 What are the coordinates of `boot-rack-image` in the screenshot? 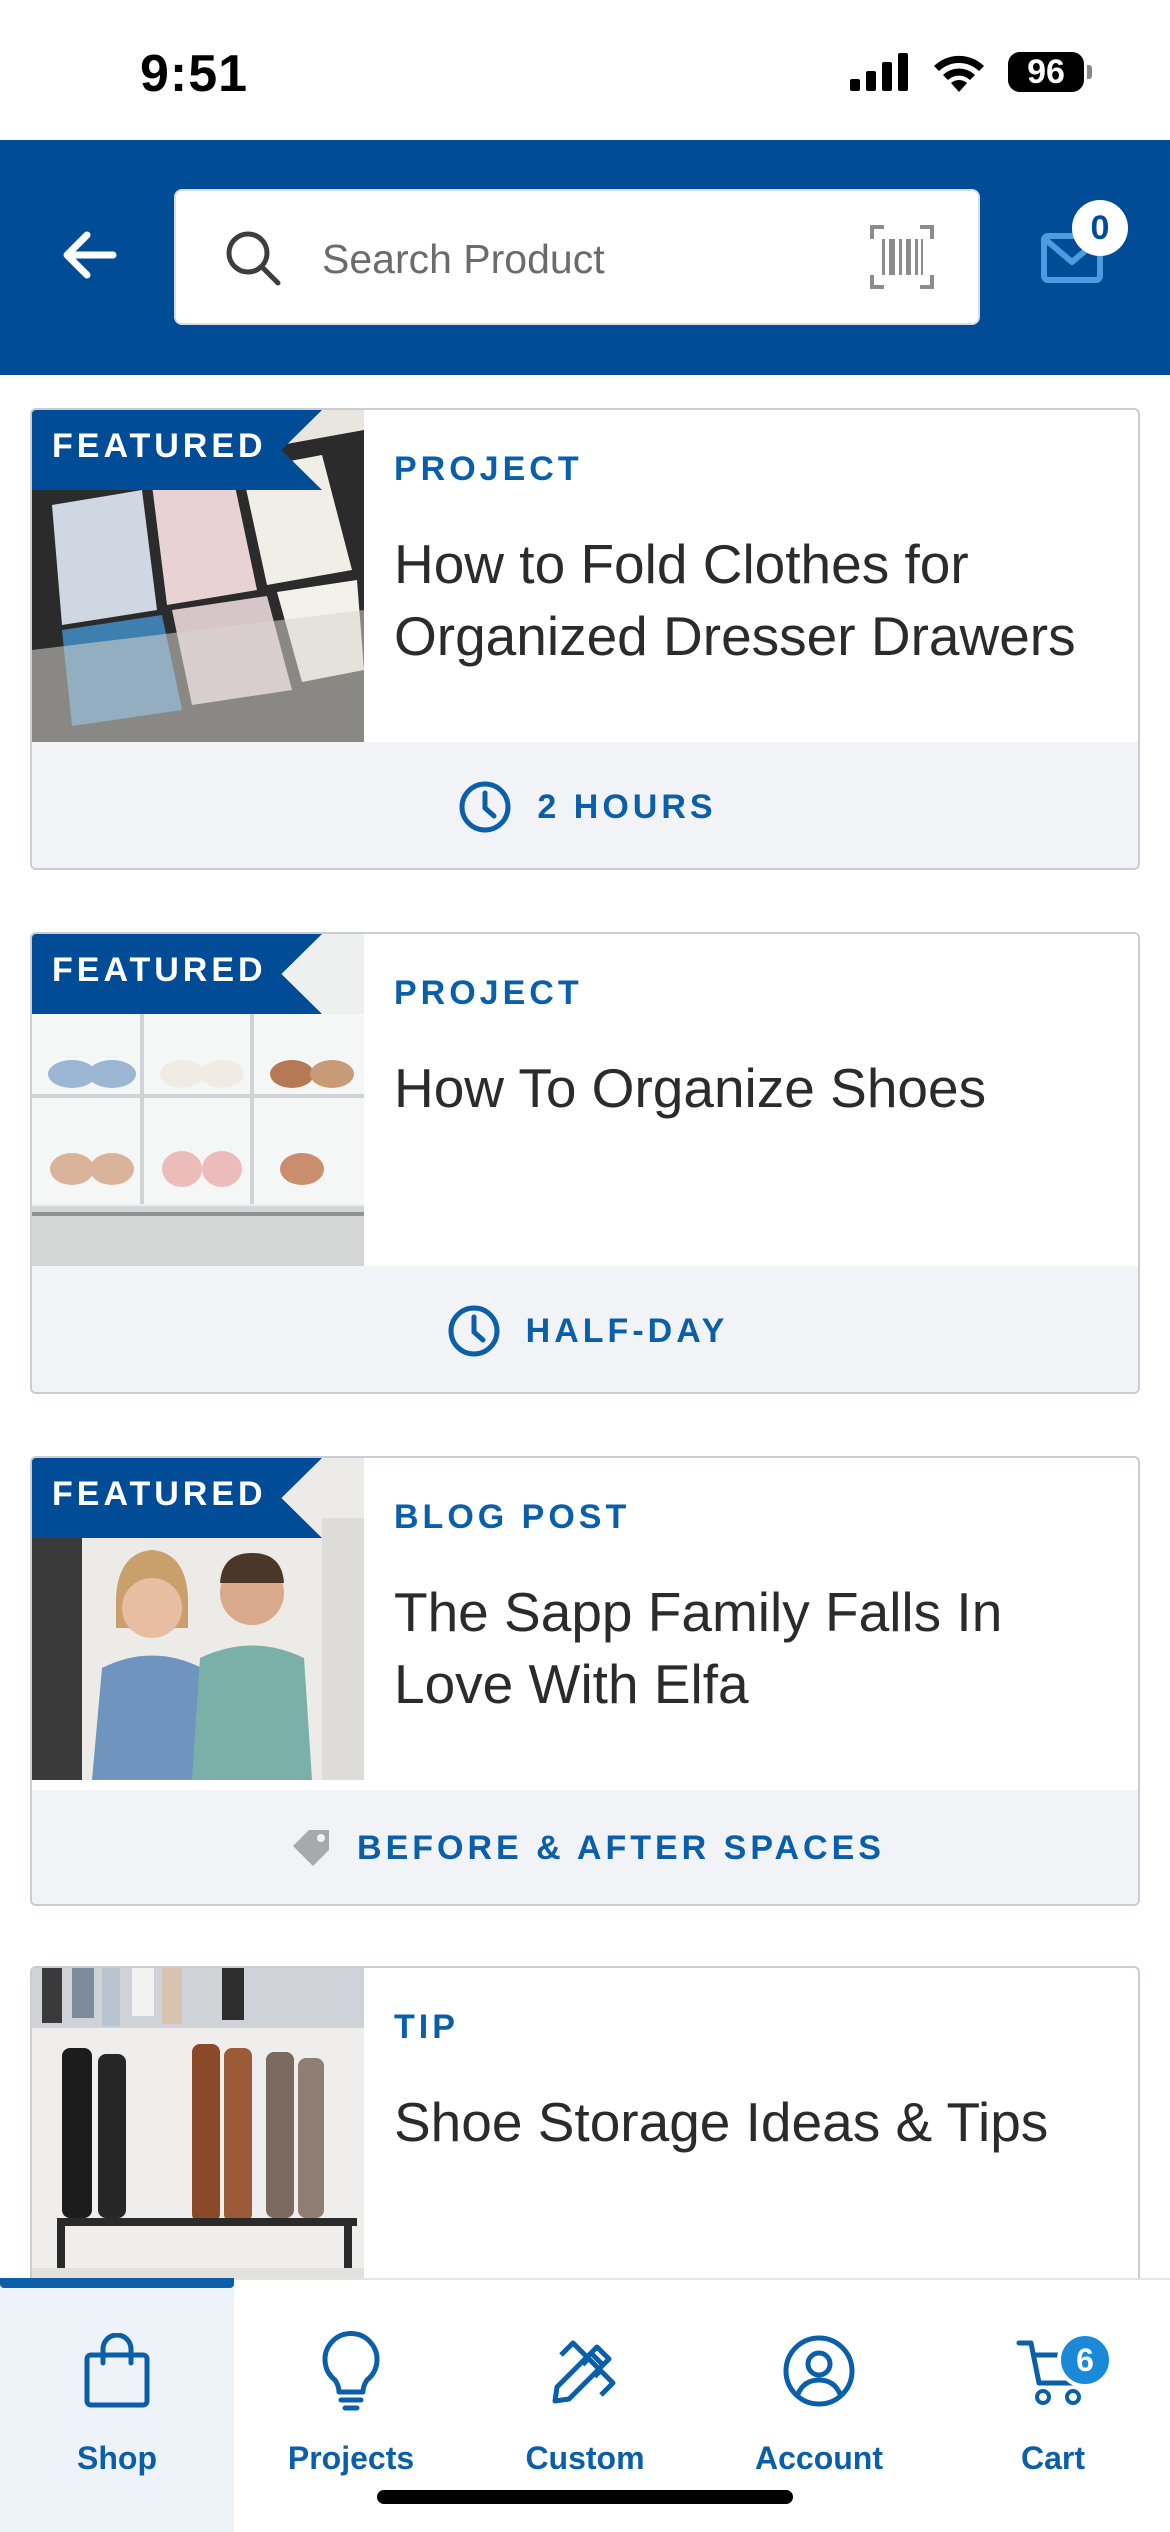 It's located at (198, 2134).